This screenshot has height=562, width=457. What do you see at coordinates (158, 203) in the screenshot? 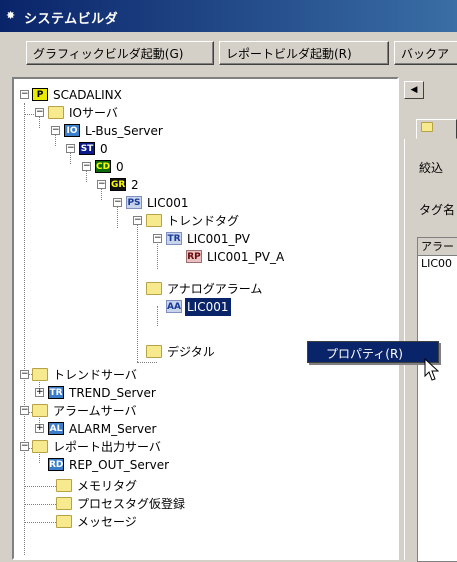
I see `tree-node-ps: PS LIC001` at bounding box center [158, 203].